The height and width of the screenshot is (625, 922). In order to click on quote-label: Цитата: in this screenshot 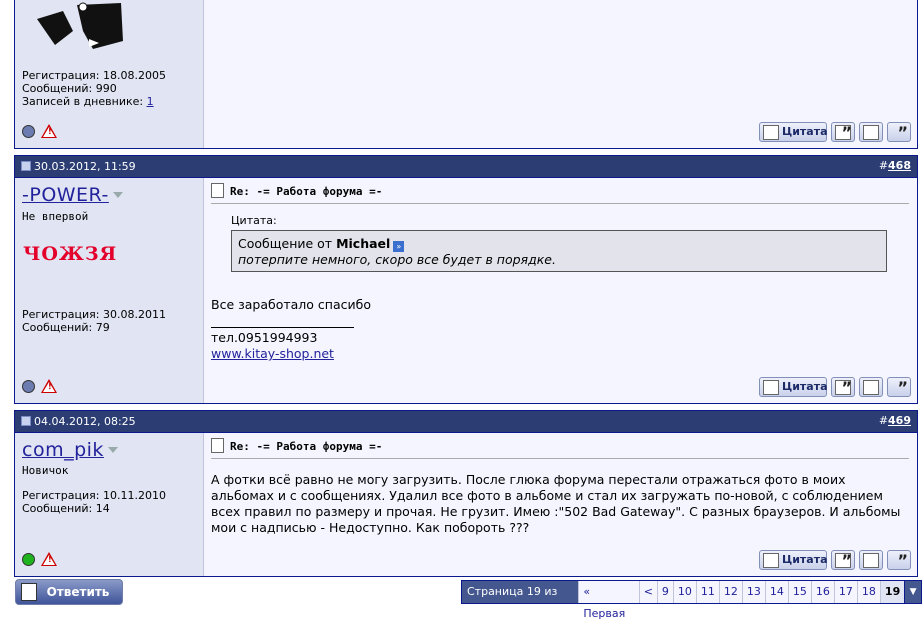, I will do `click(254, 220)`.